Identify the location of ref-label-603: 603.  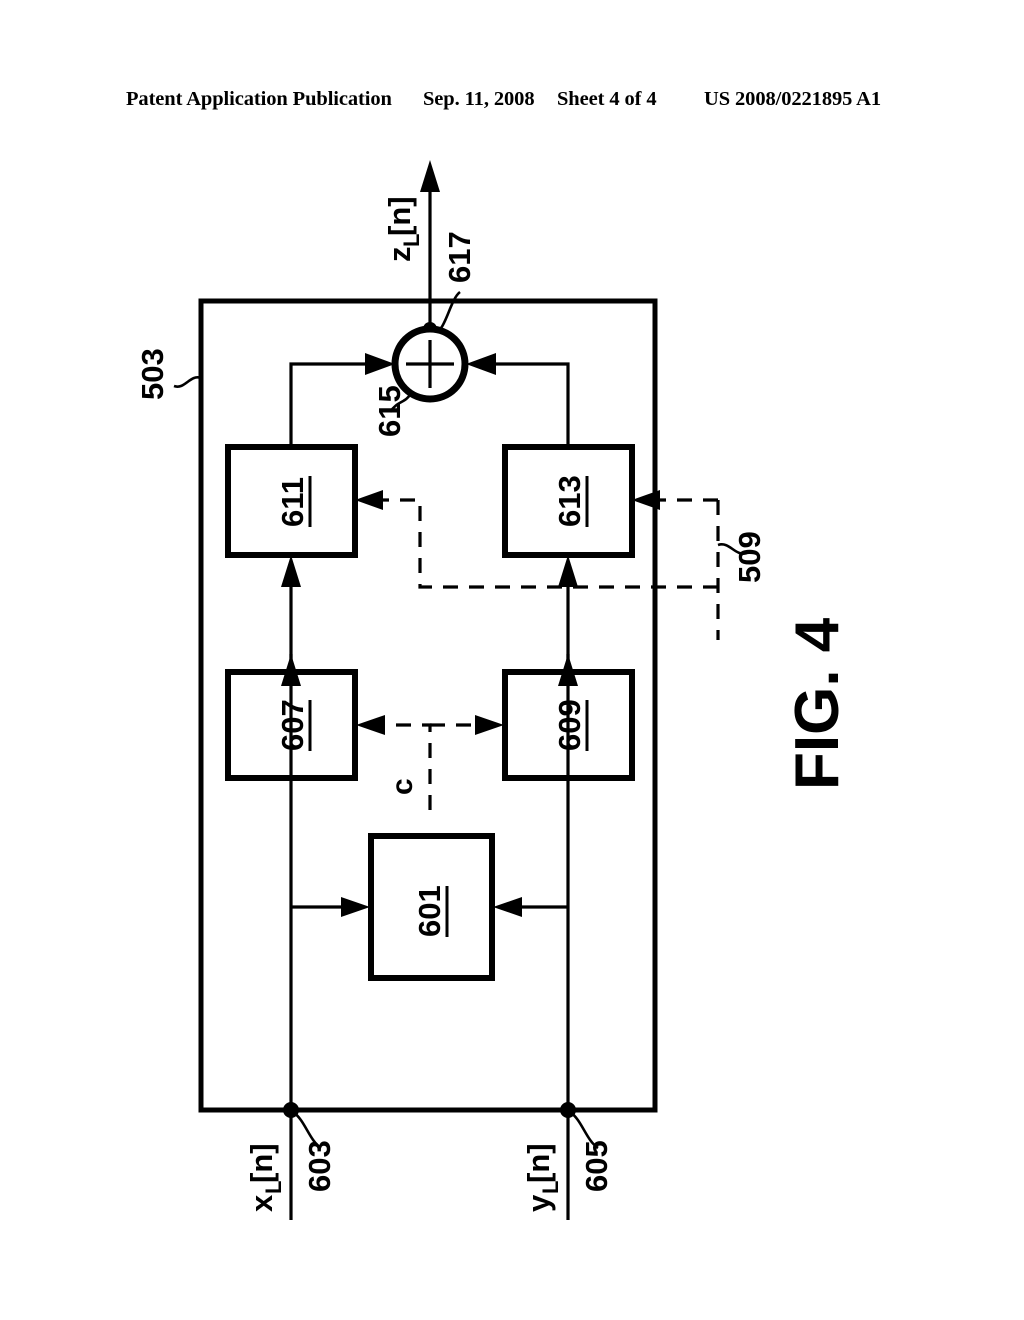
(319, 1166).